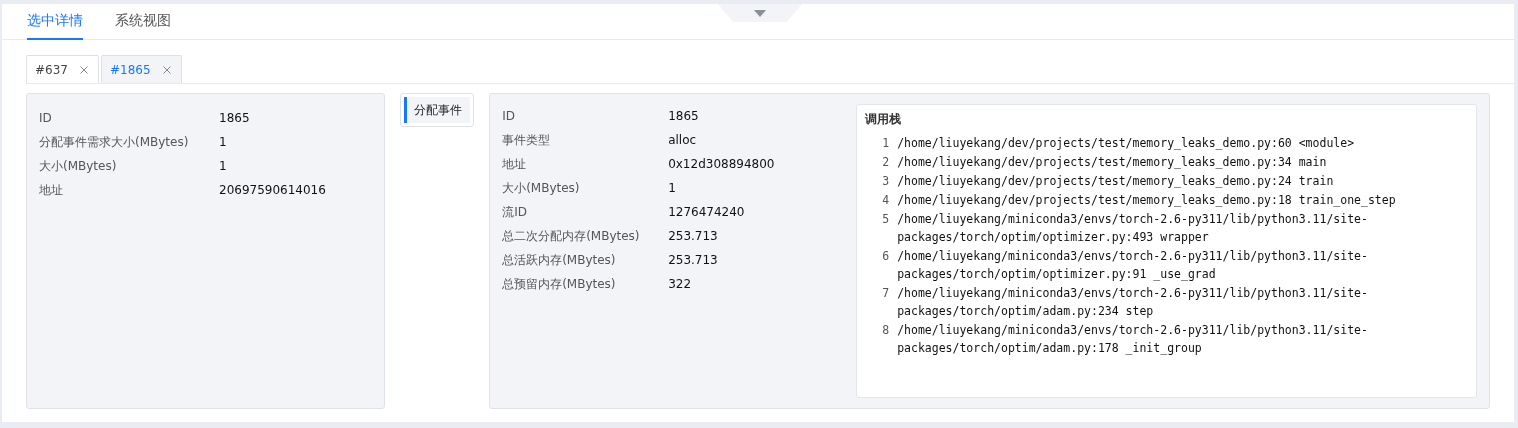  Describe the element at coordinates (272, 190) in the screenshot. I see `field-value: 20697590614016` at that location.